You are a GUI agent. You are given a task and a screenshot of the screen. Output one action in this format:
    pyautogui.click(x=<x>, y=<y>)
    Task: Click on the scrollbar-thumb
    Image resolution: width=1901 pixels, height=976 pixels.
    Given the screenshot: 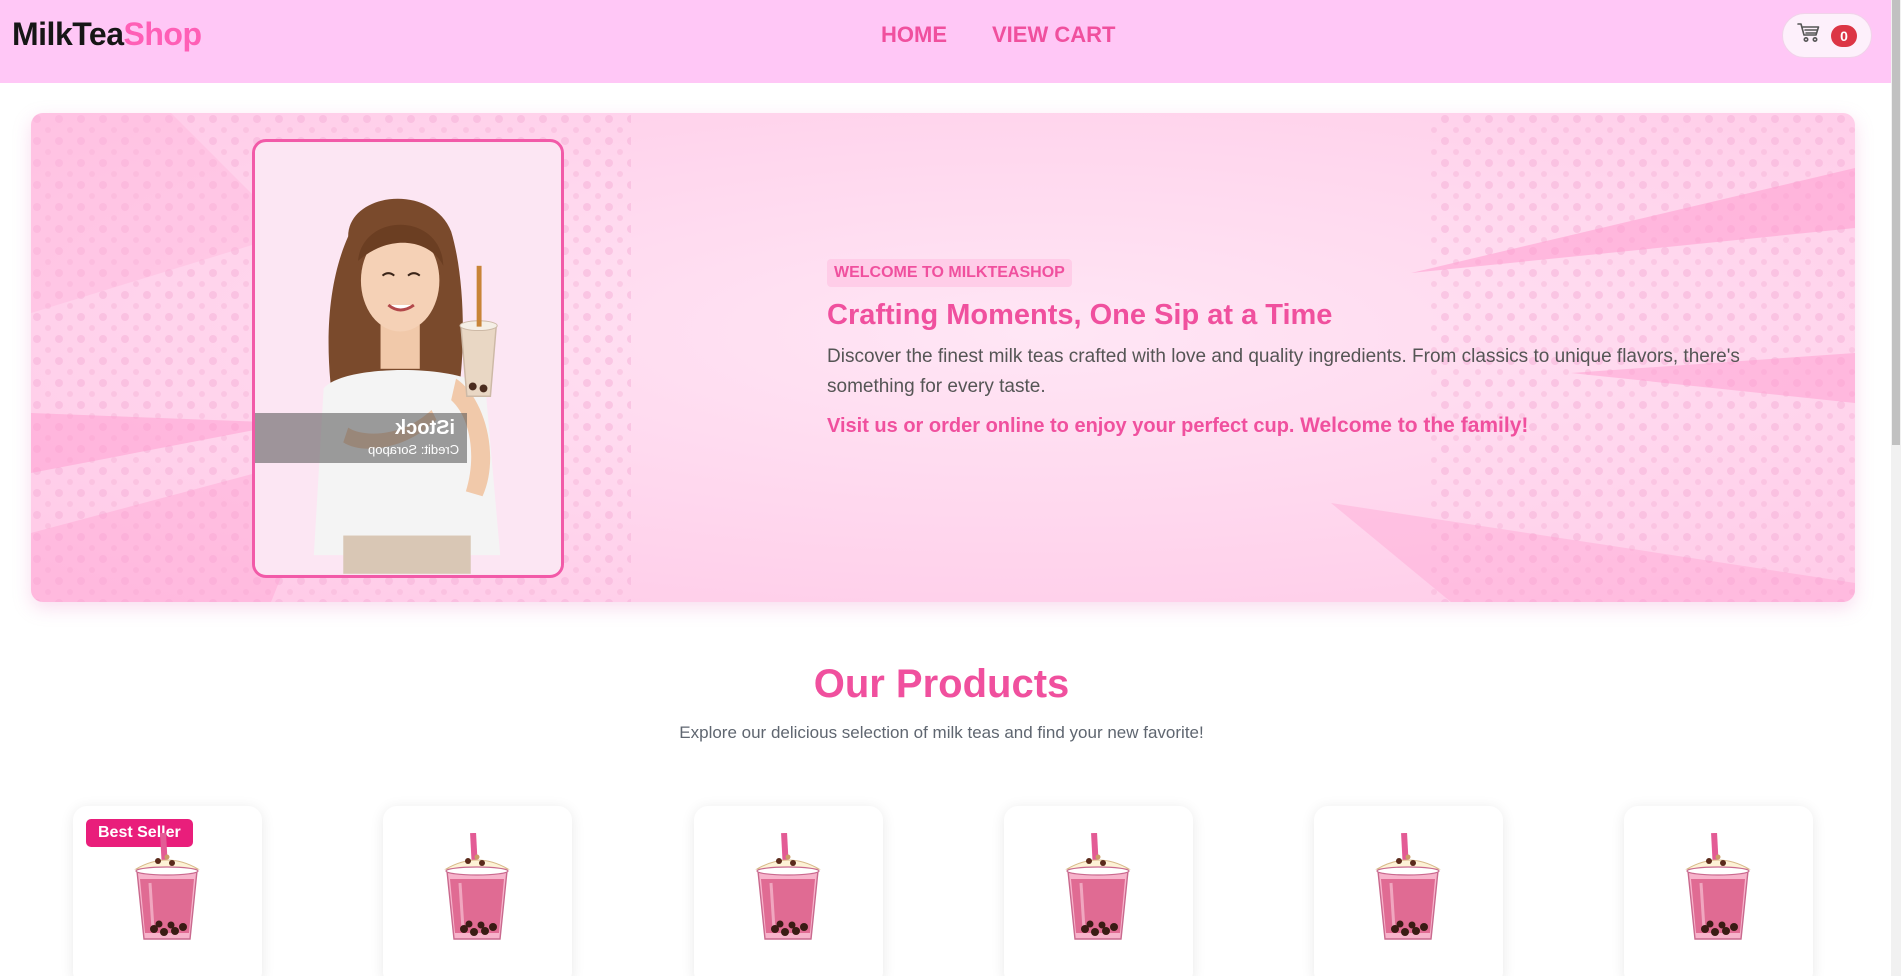 What is the action you would take?
    pyautogui.click(x=1896, y=222)
    